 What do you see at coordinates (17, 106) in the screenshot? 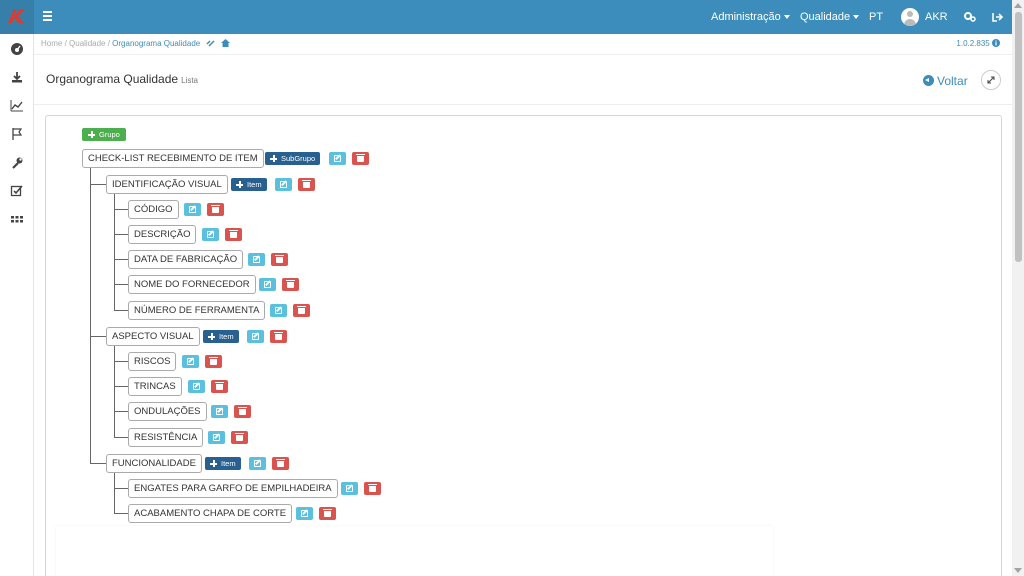
I see `line-chart-icon` at bounding box center [17, 106].